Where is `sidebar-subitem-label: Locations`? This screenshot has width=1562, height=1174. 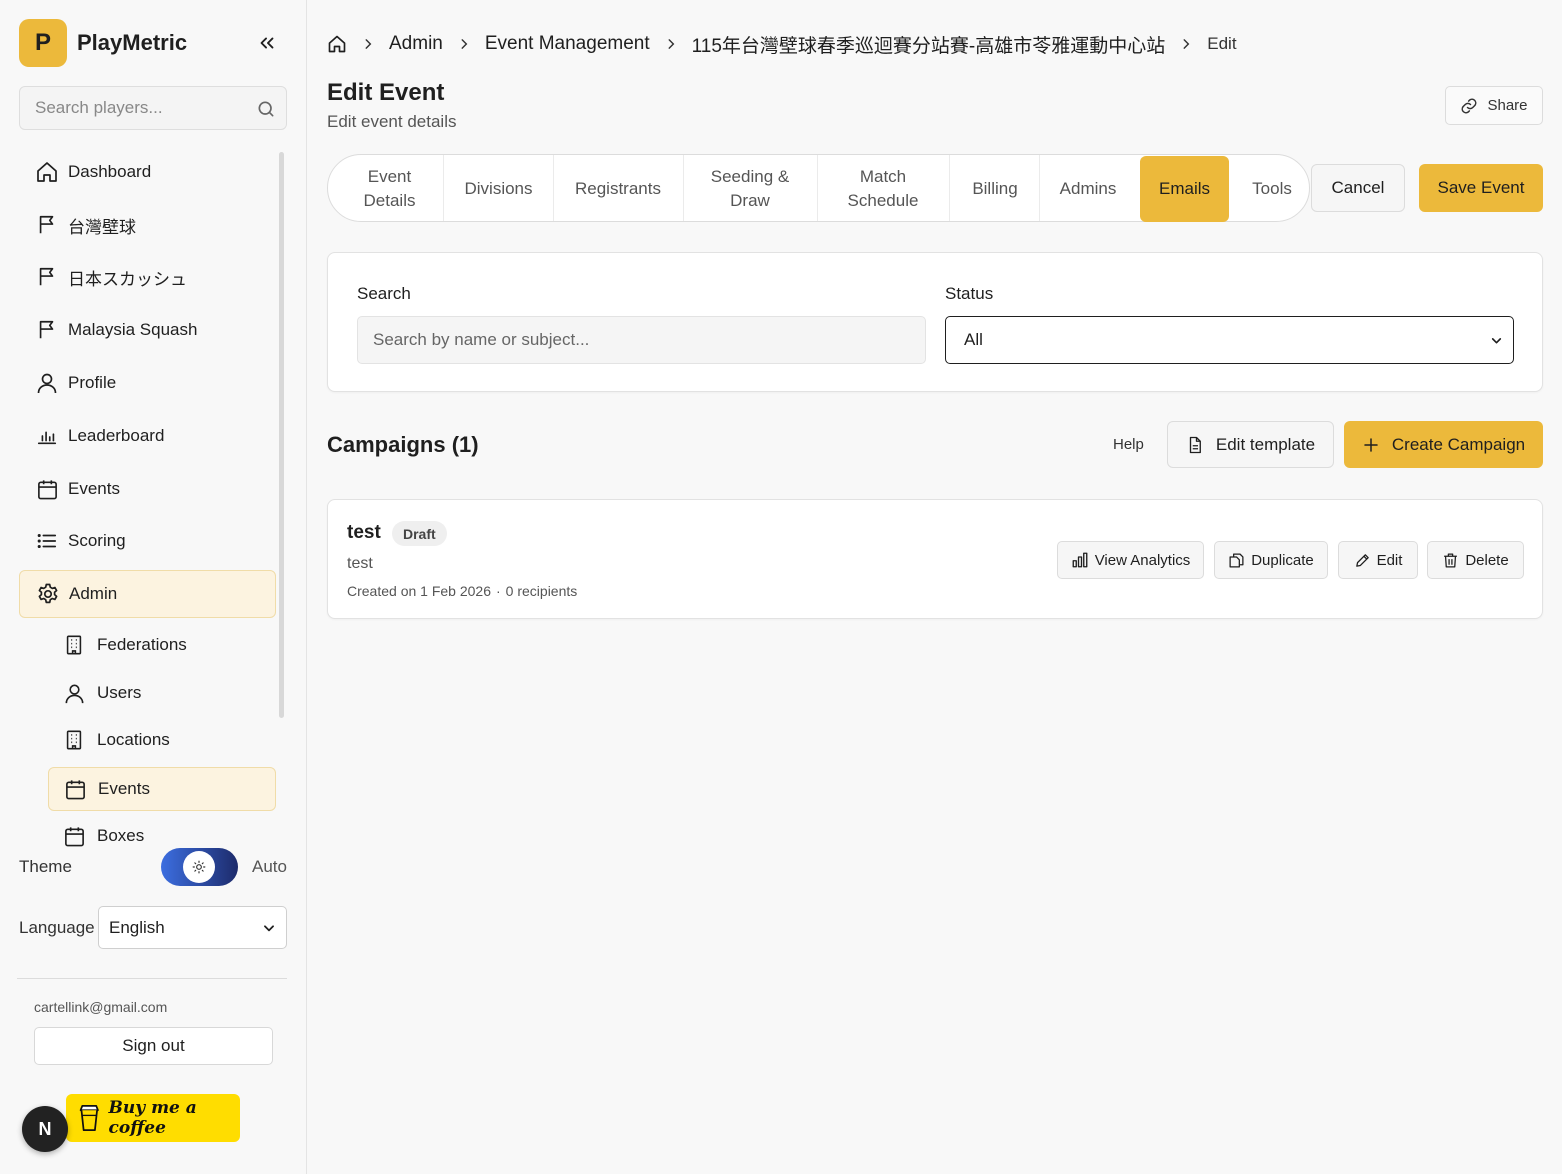
sidebar-subitem-label: Locations is located at coordinates (133, 739).